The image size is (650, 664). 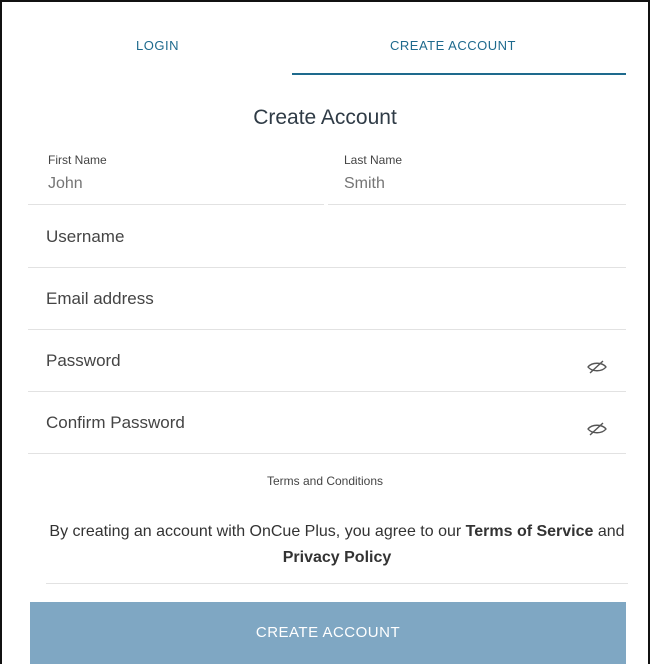 What do you see at coordinates (328, 633) in the screenshot?
I see `create-account-button: CREATE ACCOUNT` at bounding box center [328, 633].